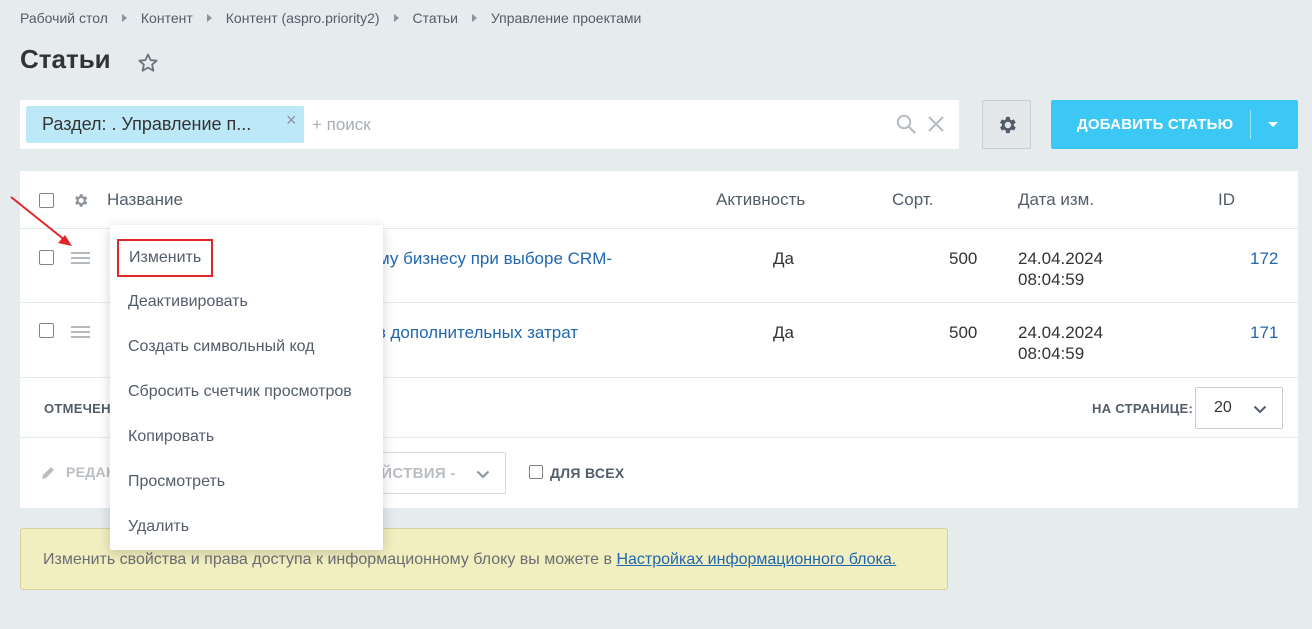  I want to click on iblock-settings-link: Настройках информационного блока., so click(756, 559).